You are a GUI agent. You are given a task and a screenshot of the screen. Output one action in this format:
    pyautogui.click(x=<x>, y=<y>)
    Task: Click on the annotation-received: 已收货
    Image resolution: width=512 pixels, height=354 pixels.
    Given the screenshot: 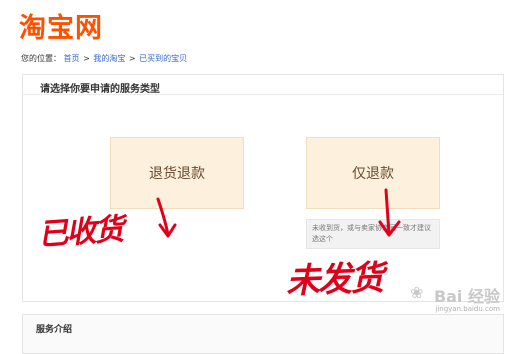 What is the action you would take?
    pyautogui.click(x=80, y=232)
    